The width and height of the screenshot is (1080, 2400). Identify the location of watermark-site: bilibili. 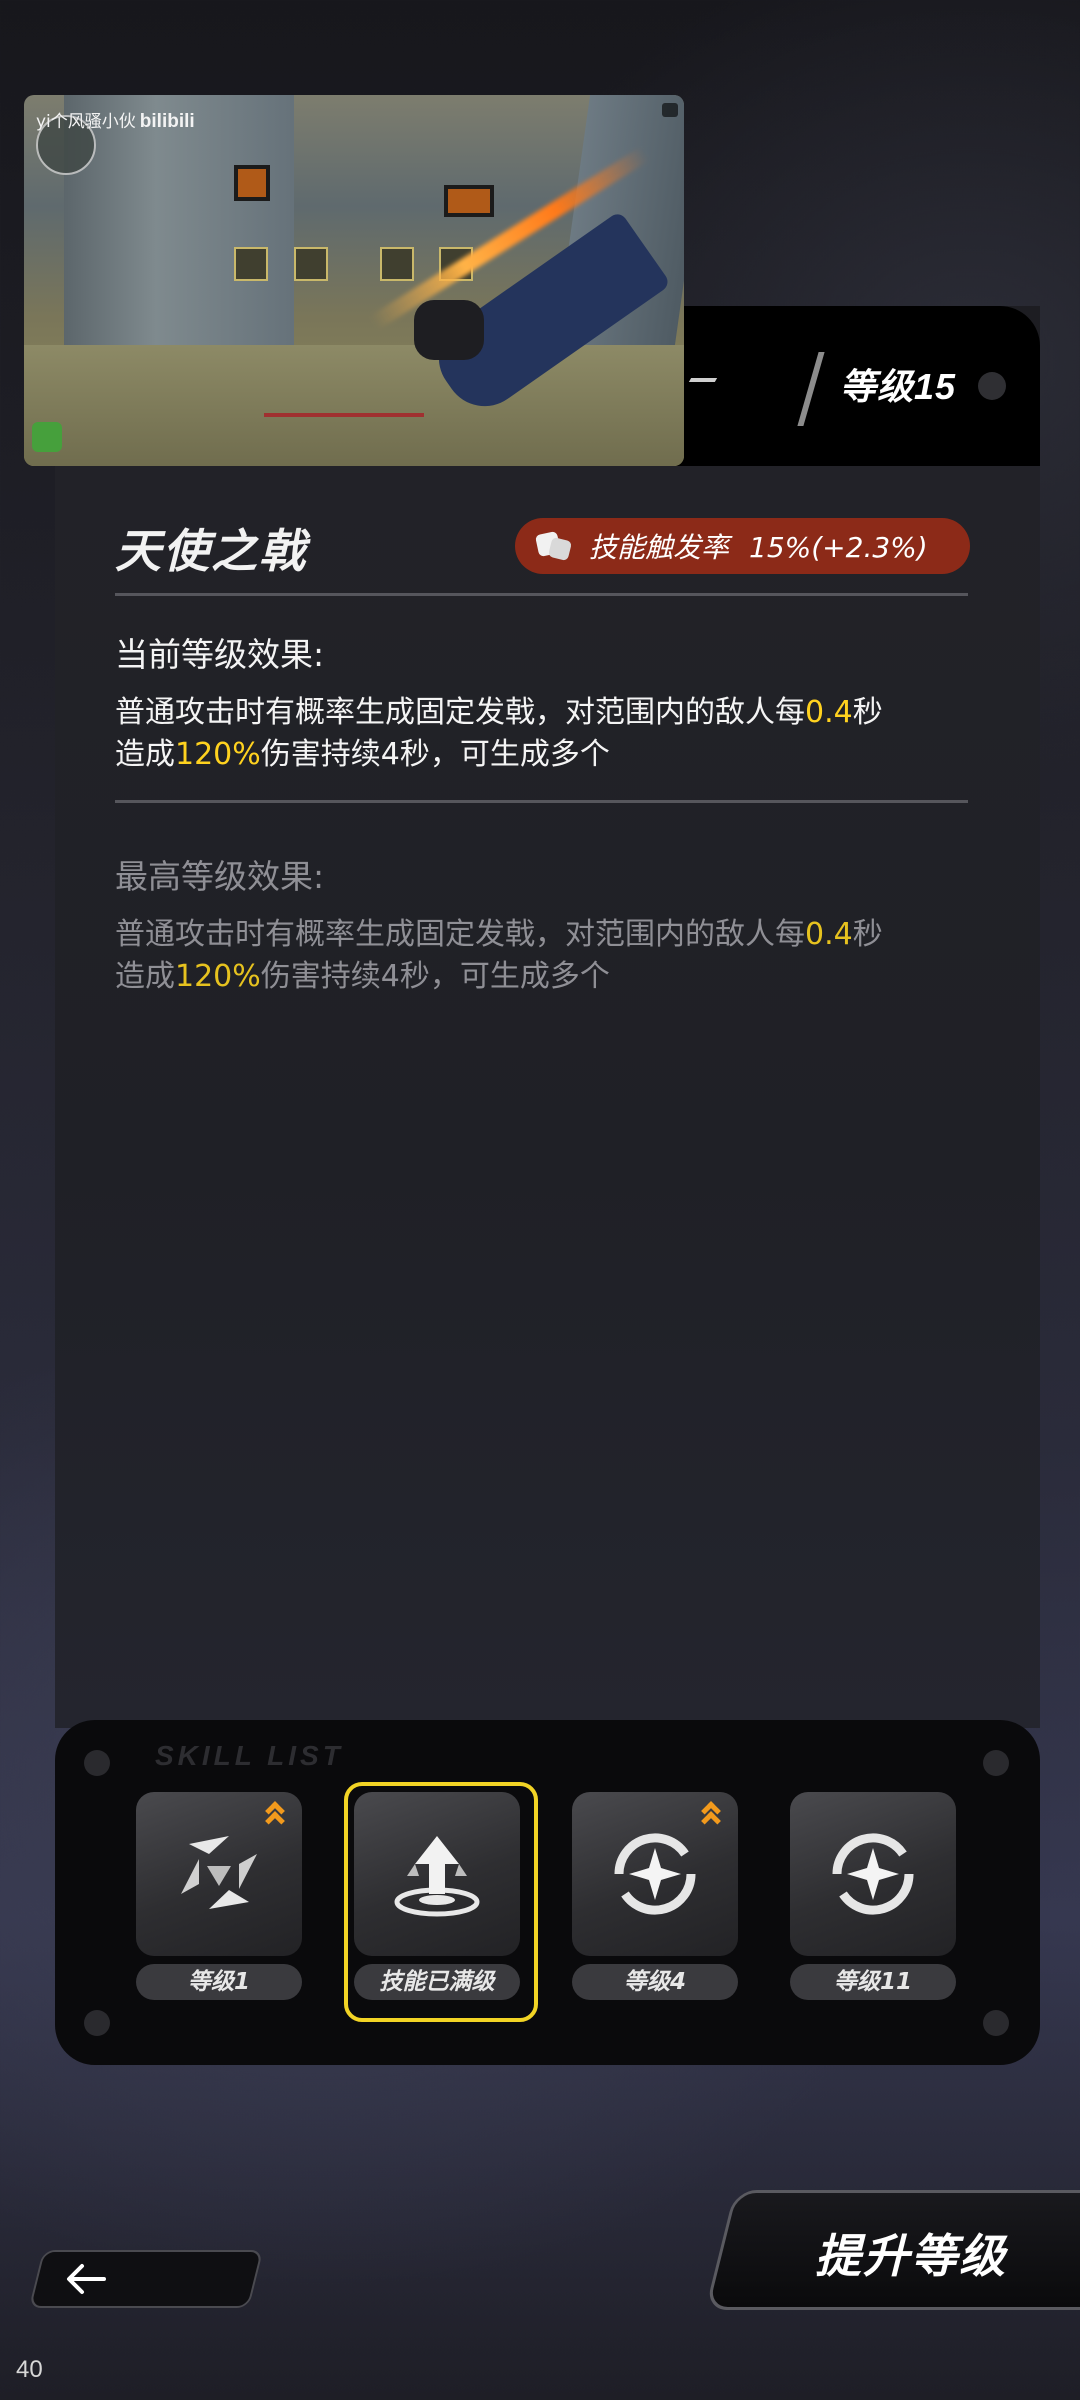
(167, 121).